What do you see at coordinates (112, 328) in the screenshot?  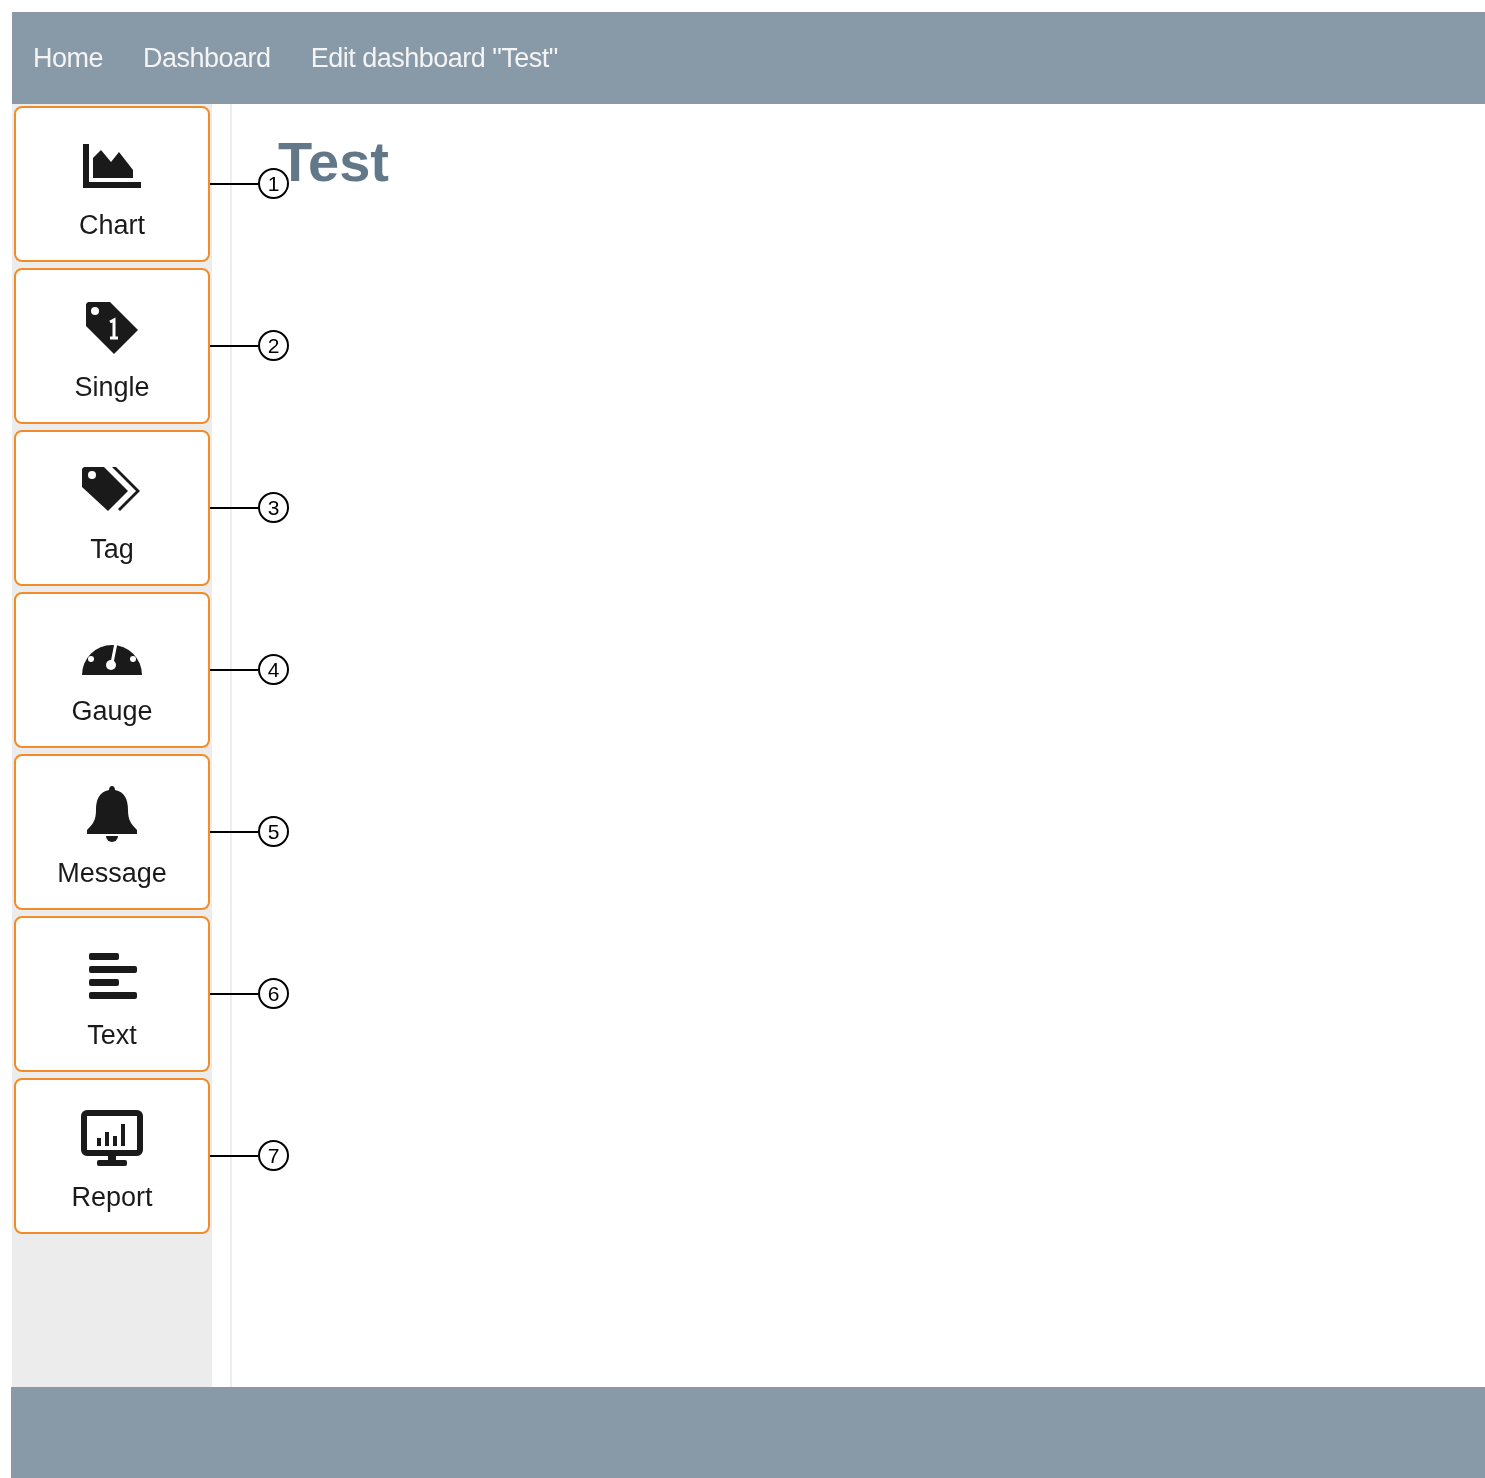 I see `numbered-tag-icon` at bounding box center [112, 328].